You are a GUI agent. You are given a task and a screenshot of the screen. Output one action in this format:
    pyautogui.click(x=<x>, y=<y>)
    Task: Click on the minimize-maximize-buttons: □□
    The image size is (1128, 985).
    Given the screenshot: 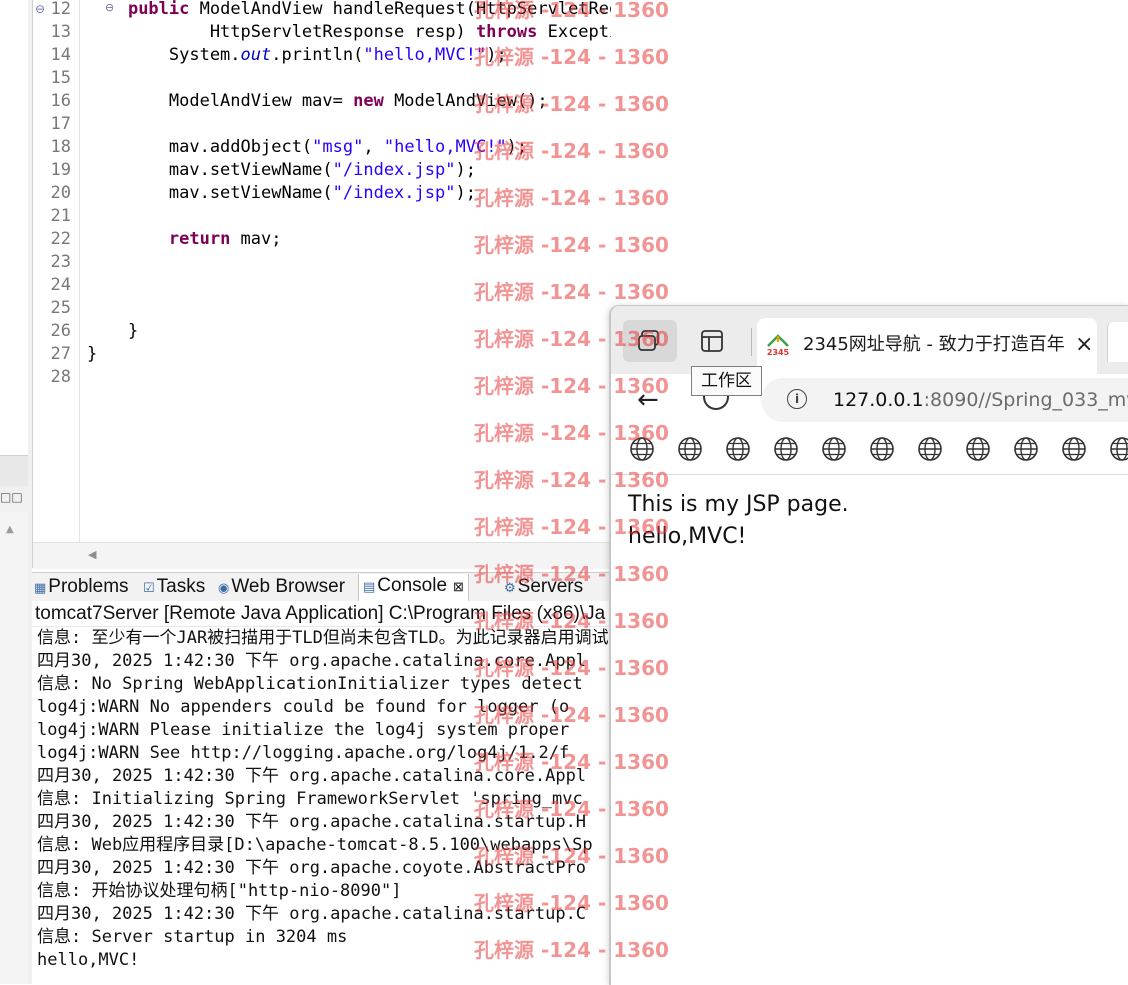 What is the action you would take?
    pyautogui.click(x=14, y=500)
    